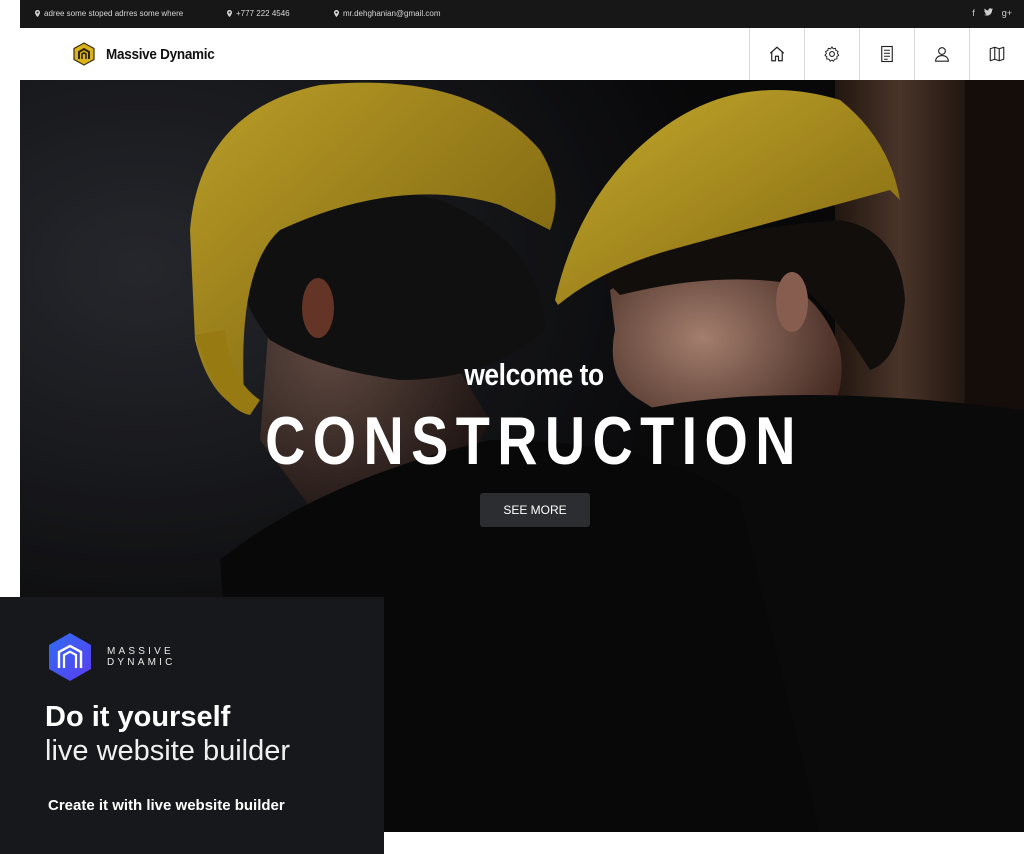 The width and height of the screenshot is (1024, 854). I want to click on user-icon, so click(942, 54).